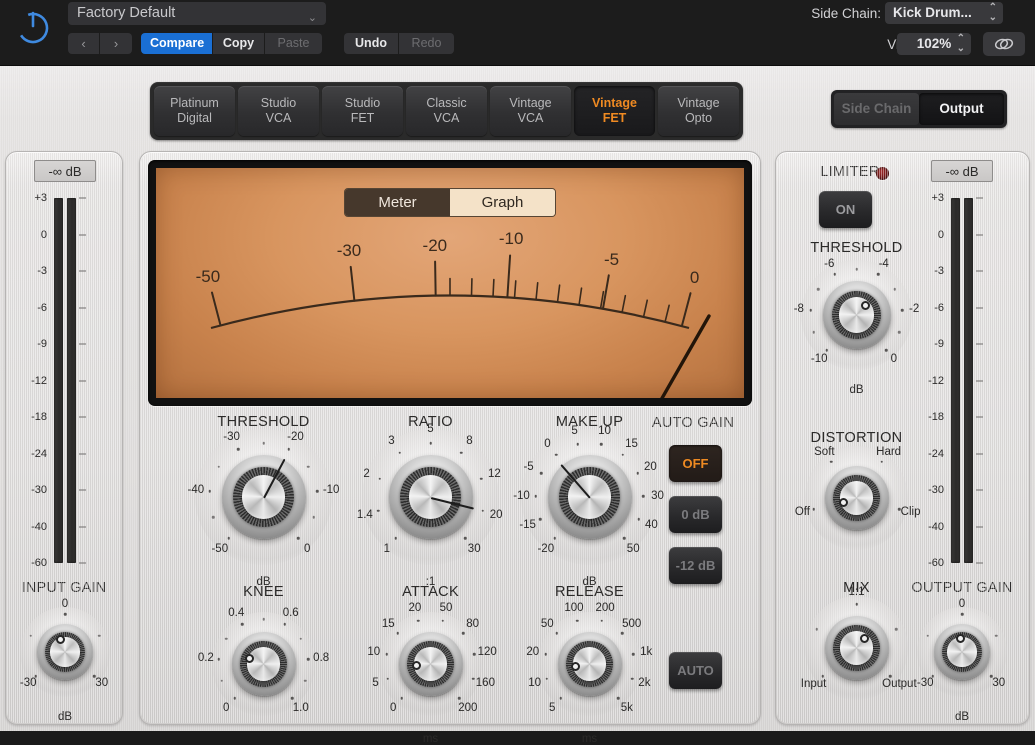 The height and width of the screenshot is (745, 1035). I want to click on tab-output: Output, so click(961, 109).